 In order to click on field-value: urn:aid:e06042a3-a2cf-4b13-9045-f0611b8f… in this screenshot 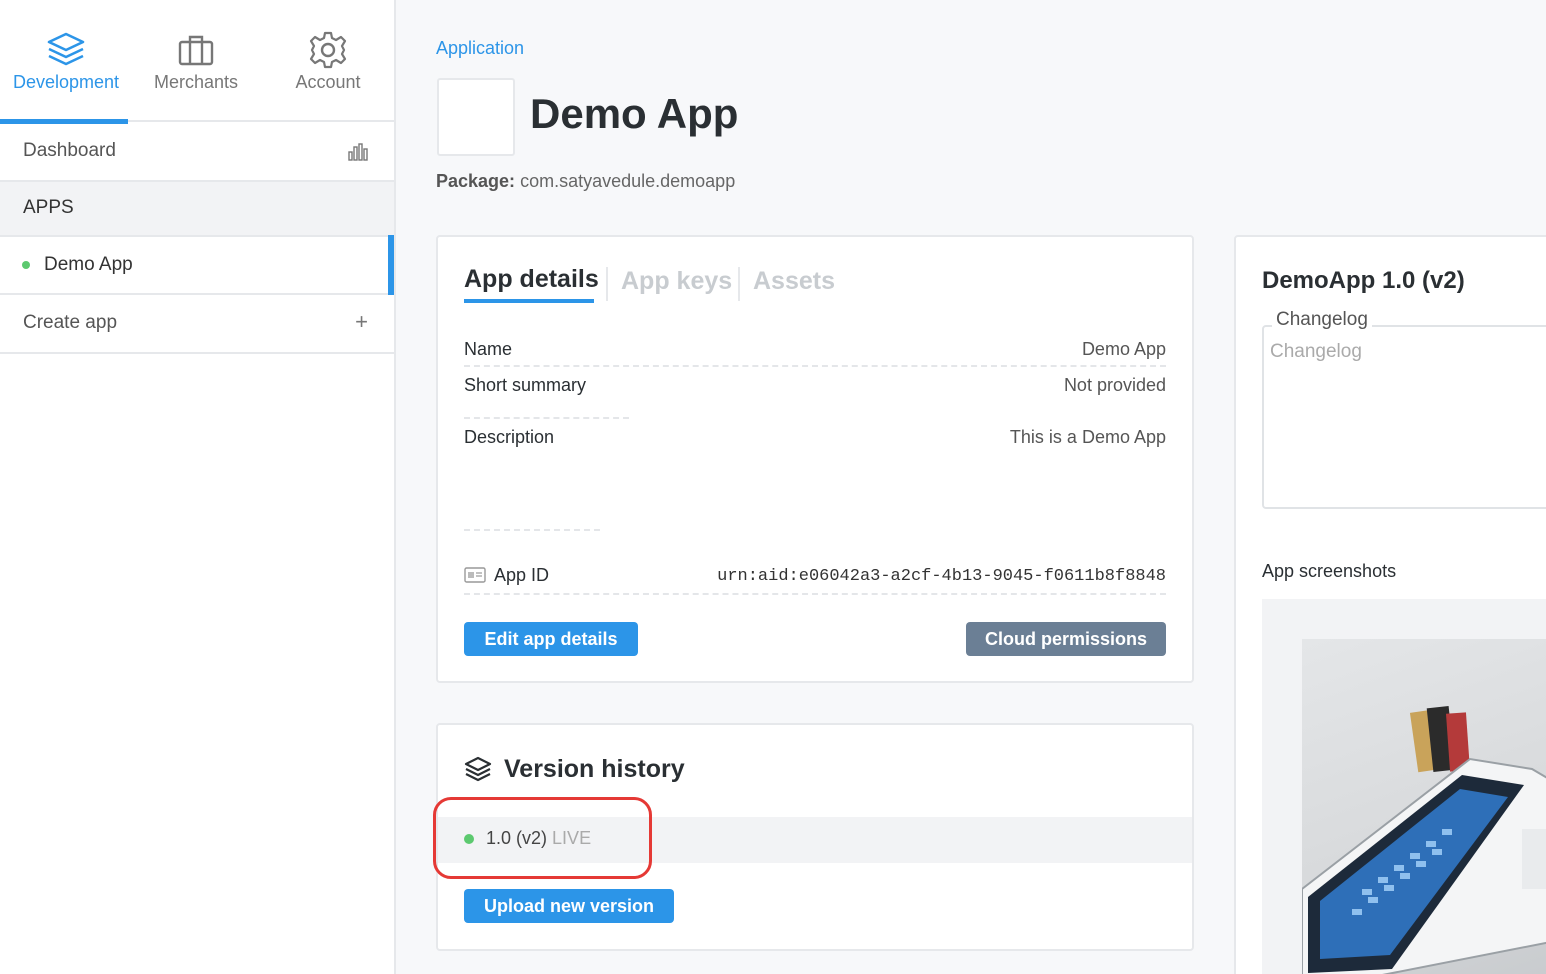, I will do `click(941, 576)`.